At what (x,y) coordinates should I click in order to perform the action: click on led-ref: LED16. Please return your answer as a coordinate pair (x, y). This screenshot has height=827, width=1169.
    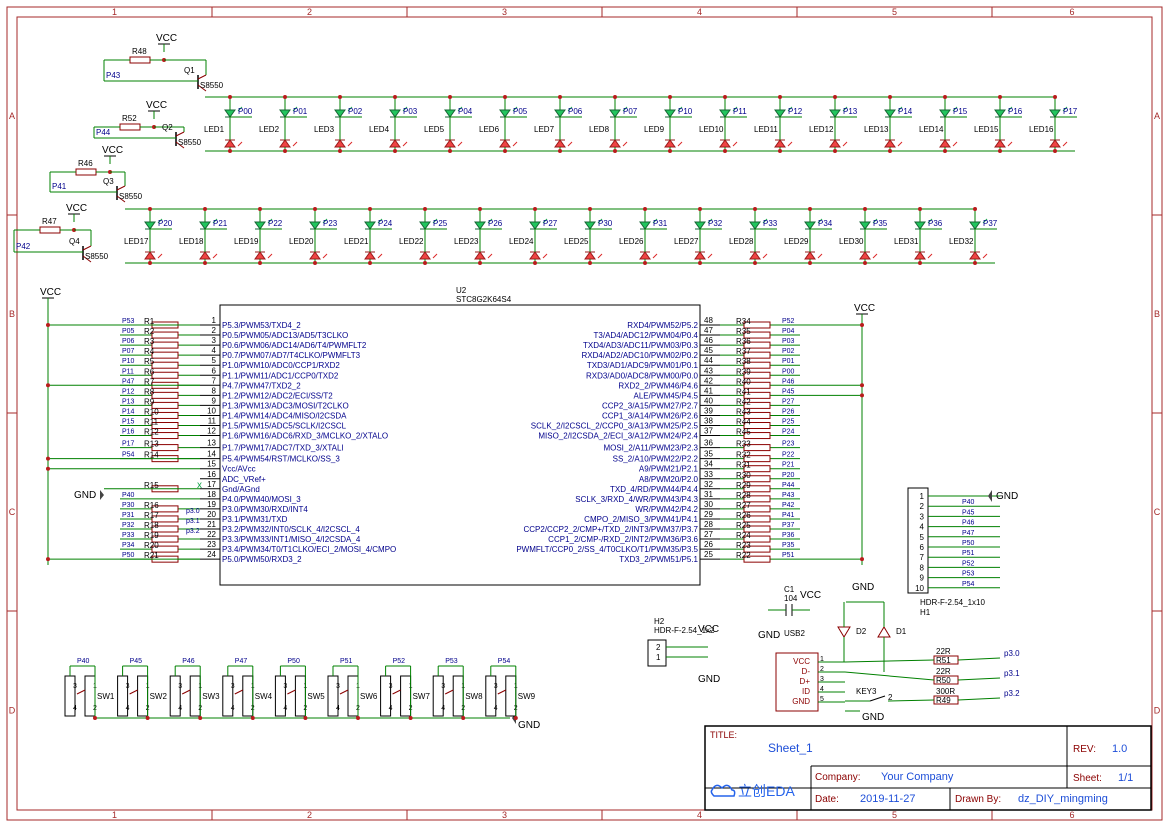
    Looking at the image, I should click on (1041, 129).